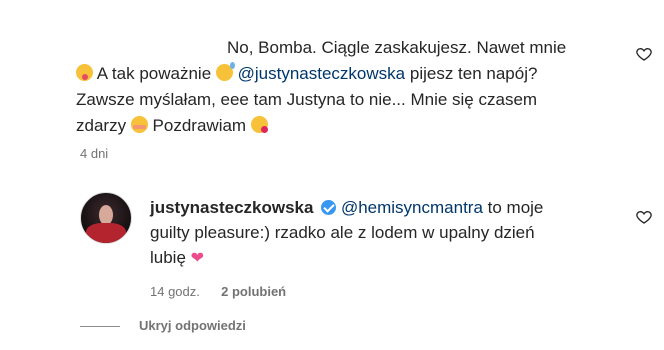 This screenshot has height=350, width=664. I want to click on comment-text-seg: zdarzy, so click(101, 125).